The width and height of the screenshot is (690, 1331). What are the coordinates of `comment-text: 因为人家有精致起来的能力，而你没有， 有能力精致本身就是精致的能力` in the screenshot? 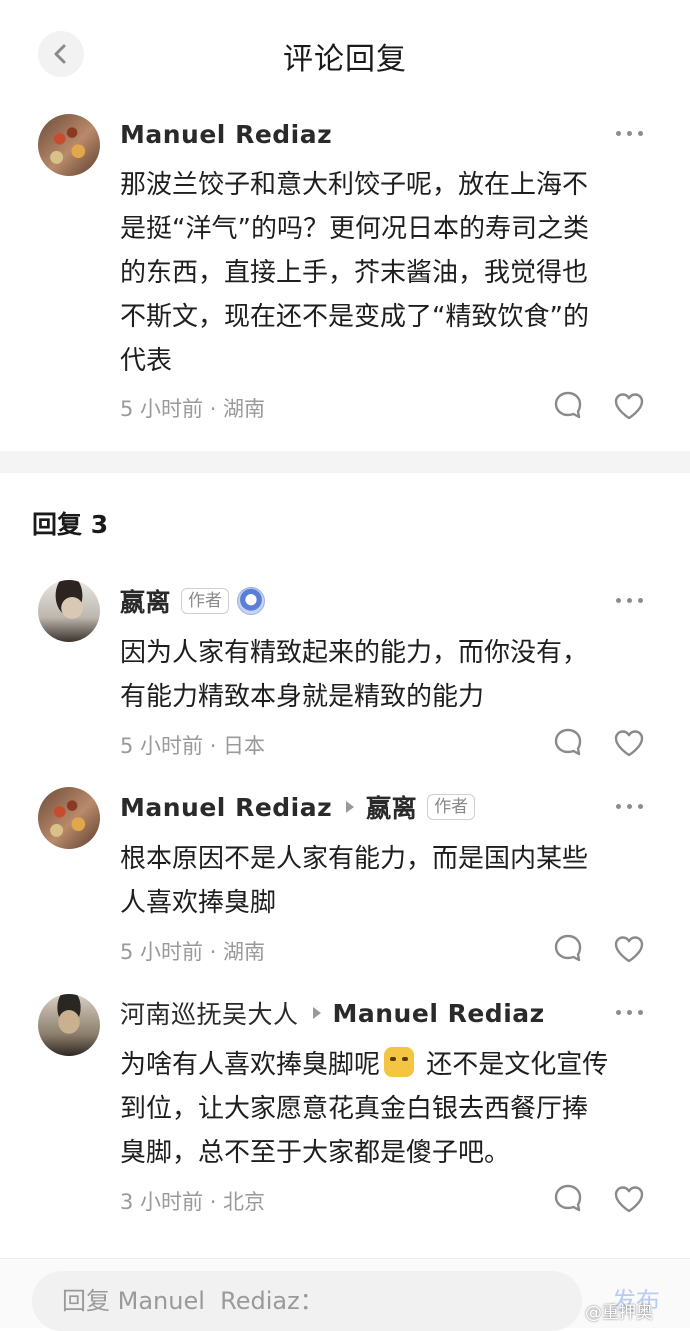 It's located at (354, 675).